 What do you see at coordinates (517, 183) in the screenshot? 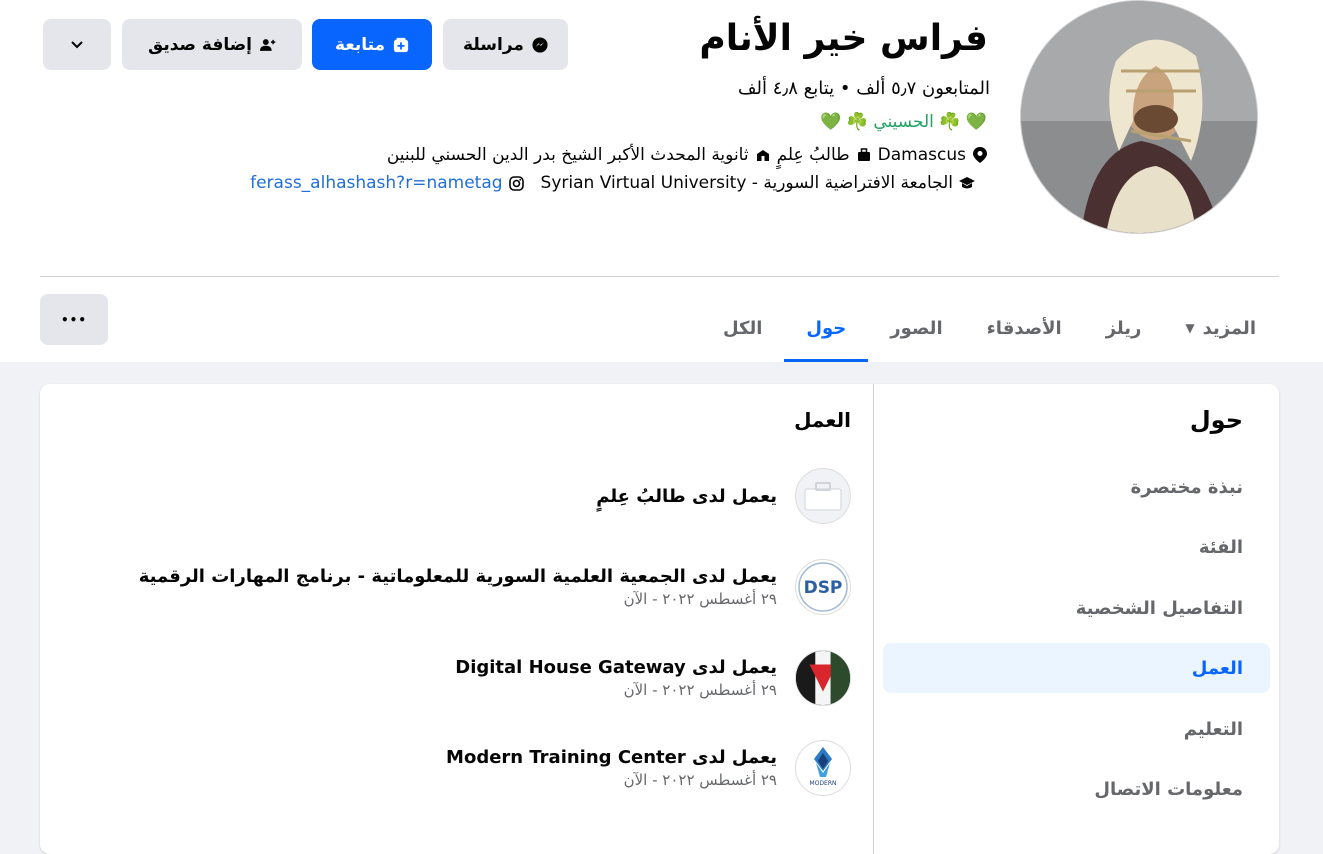
I see `instagram-icon` at bounding box center [517, 183].